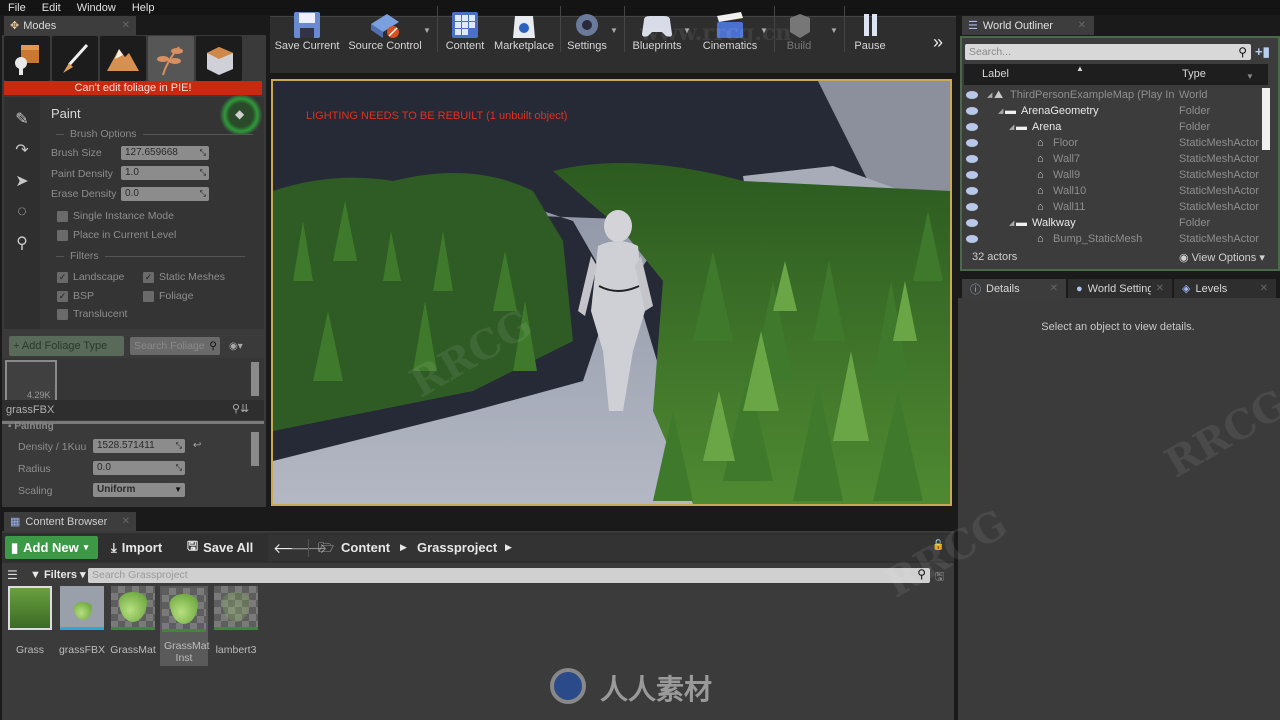 This screenshot has width=1280, height=720. I want to click on filter-bsp-checkbox: ✓ BSP, so click(75, 296).